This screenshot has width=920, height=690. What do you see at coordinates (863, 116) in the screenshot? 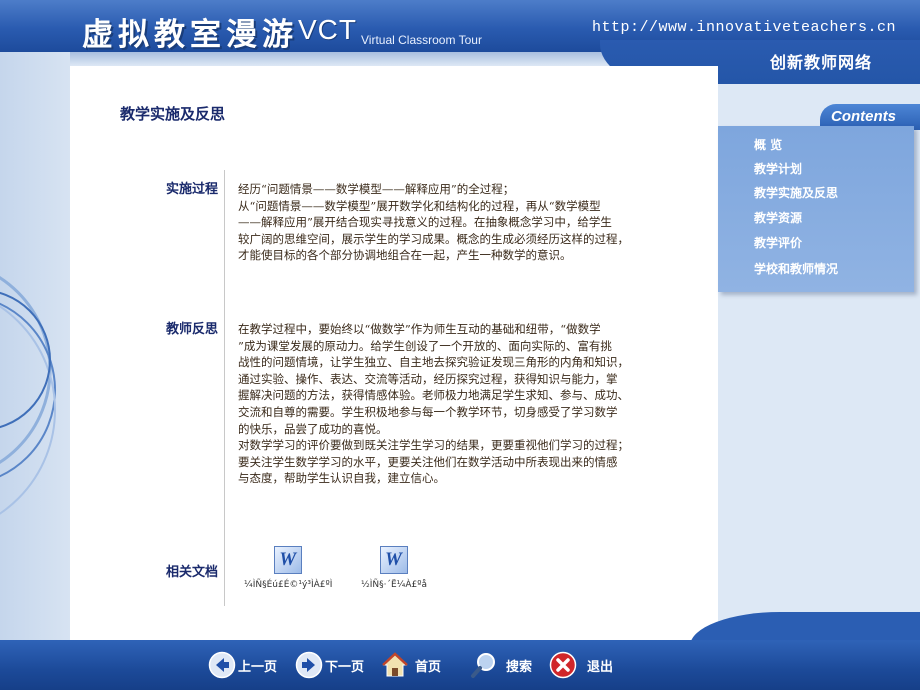
I see `contents-tab-label: Contents` at bounding box center [863, 116].